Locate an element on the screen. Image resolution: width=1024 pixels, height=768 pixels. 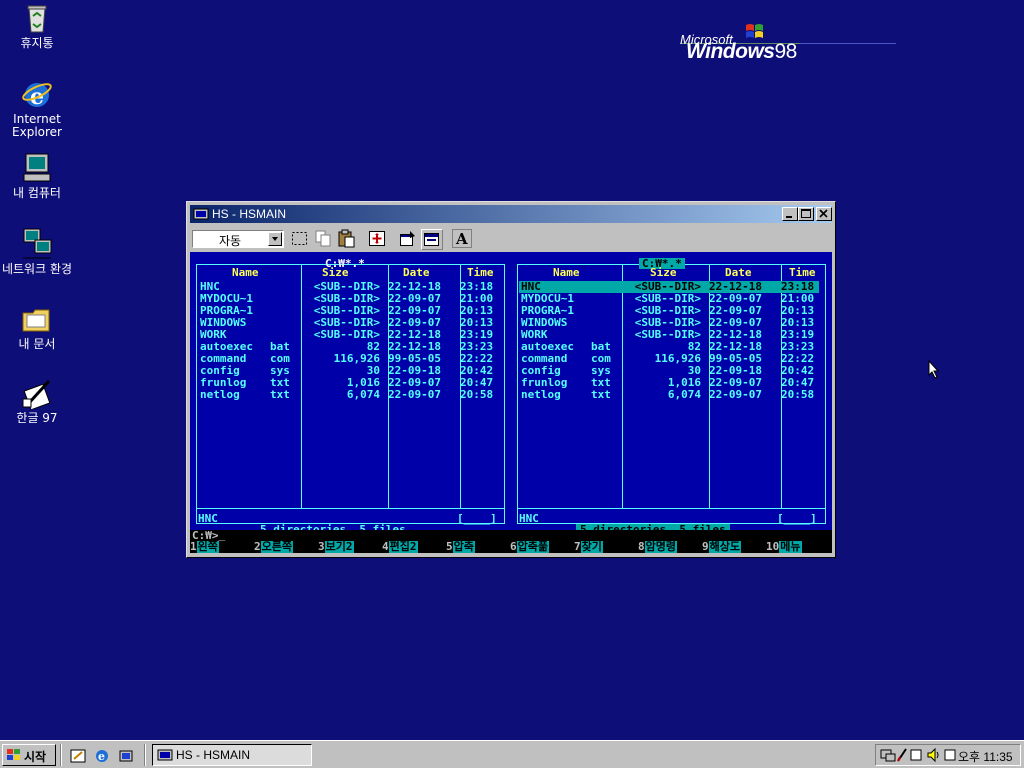
function-key-9: 9해상도 is located at coordinates (721, 547).